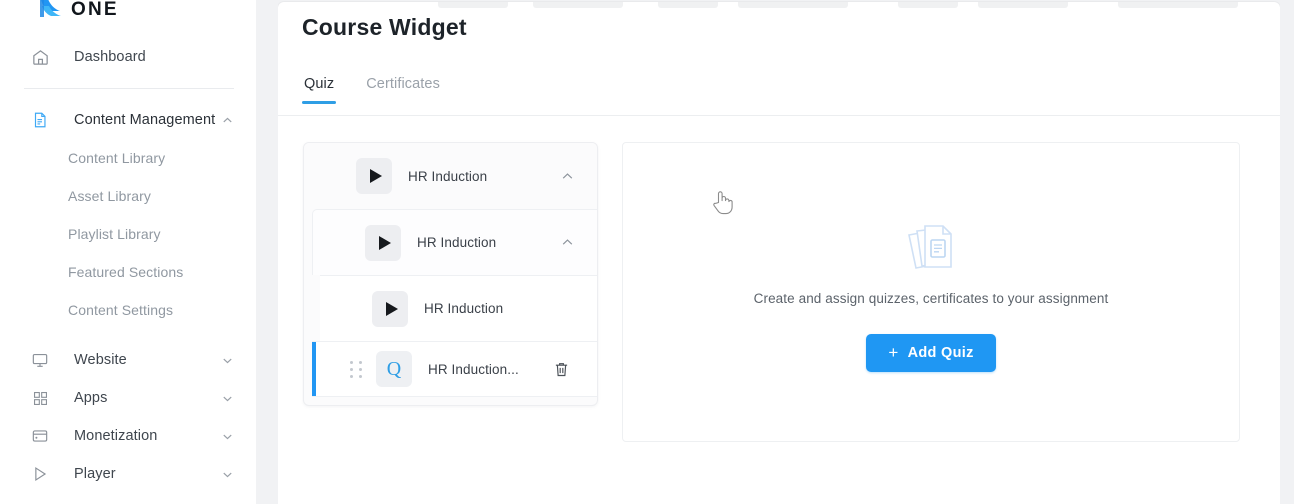  What do you see at coordinates (100, 360) in the screenshot?
I see `sidebar-item-label-website: Website` at bounding box center [100, 360].